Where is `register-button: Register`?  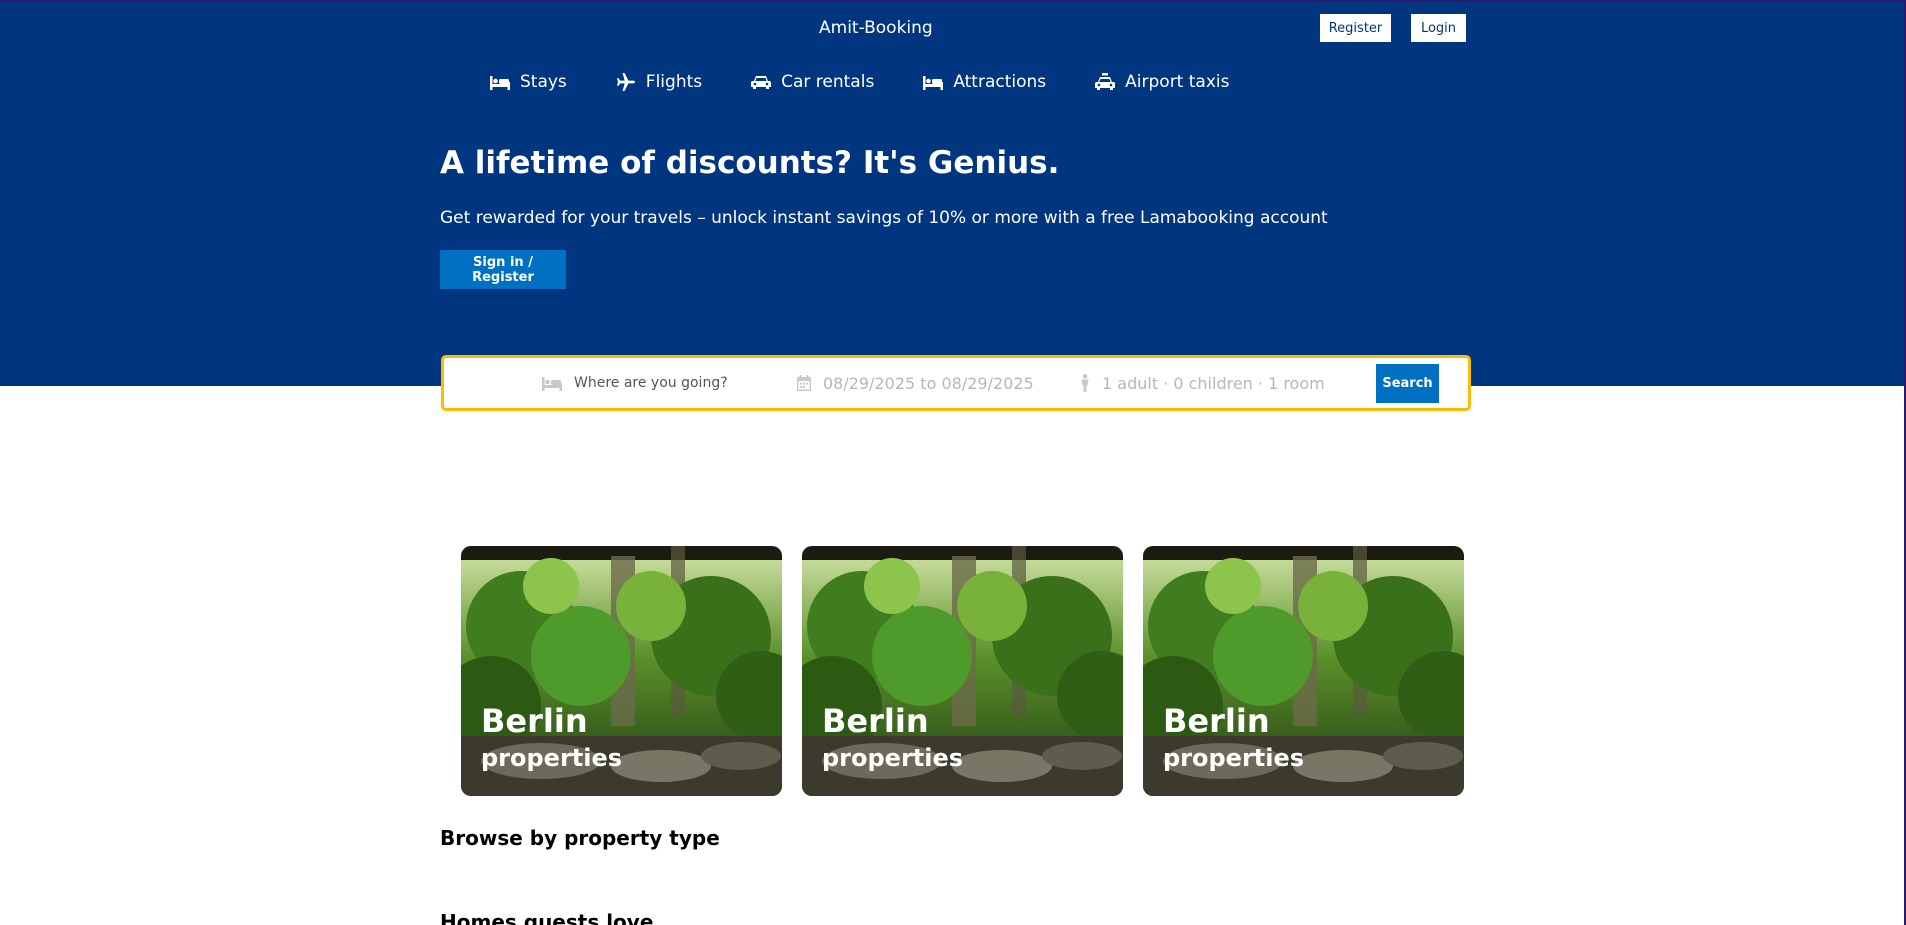 register-button: Register is located at coordinates (1355, 28).